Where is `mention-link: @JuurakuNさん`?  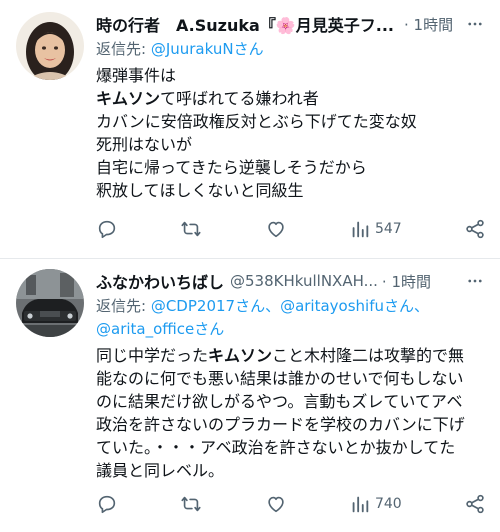 mention-link: @JuurakuNさん is located at coordinates (207, 49).